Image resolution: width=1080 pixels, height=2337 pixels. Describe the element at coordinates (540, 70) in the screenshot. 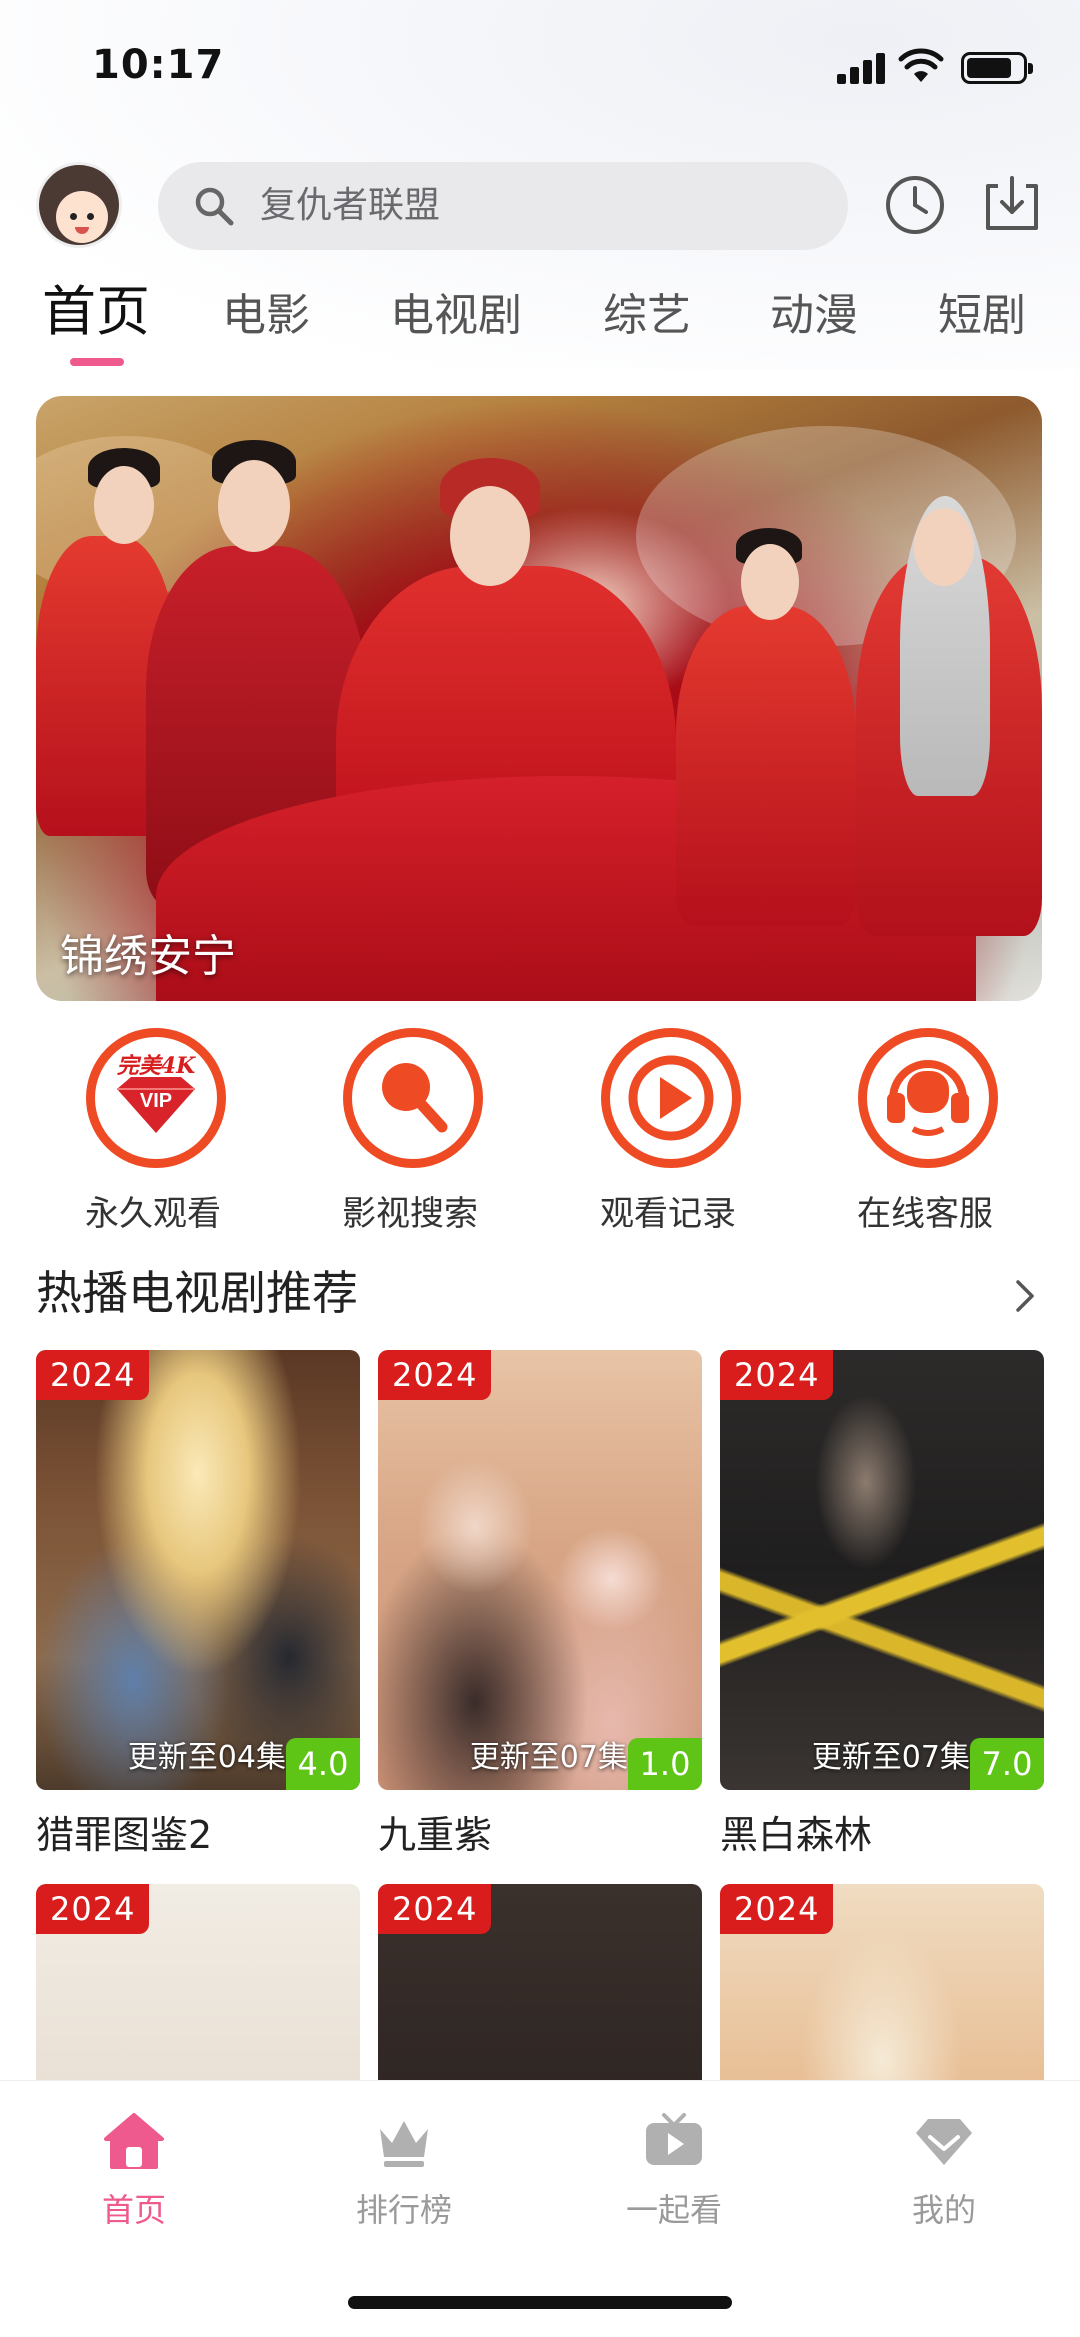

I see `status-bar: 10:17` at that location.